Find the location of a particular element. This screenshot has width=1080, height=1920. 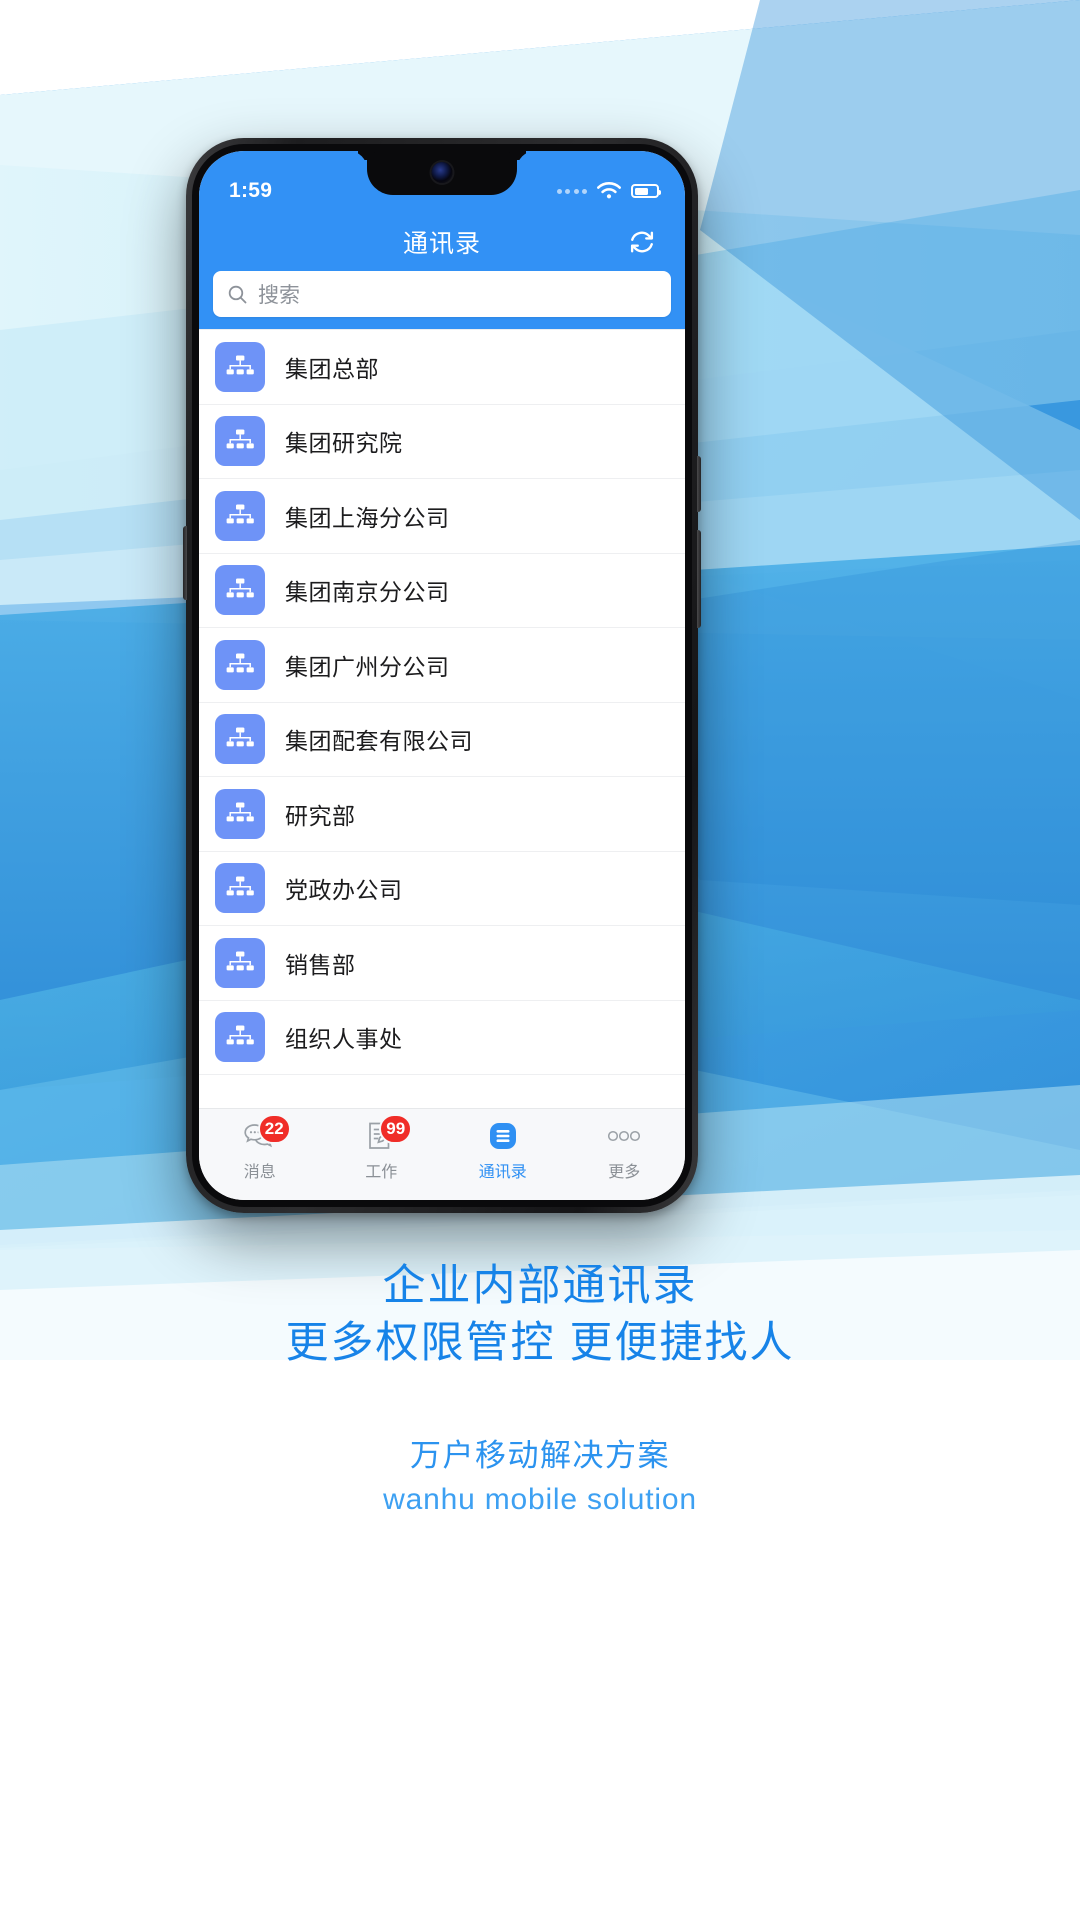

table-row: 销售部 is located at coordinates (442, 963).